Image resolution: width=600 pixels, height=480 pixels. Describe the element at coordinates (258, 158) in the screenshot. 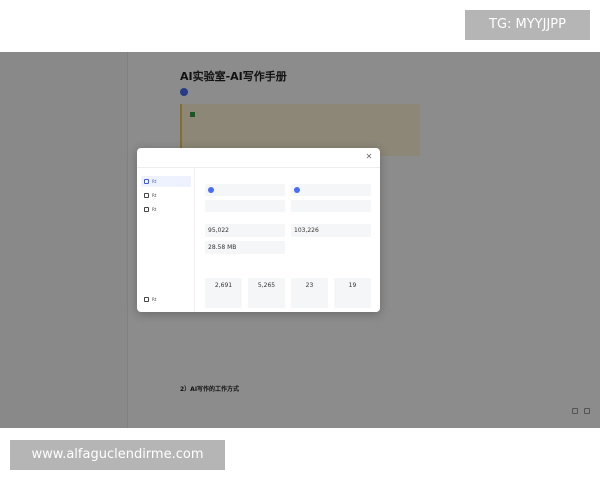

I see `dialog-header: ✕` at that location.